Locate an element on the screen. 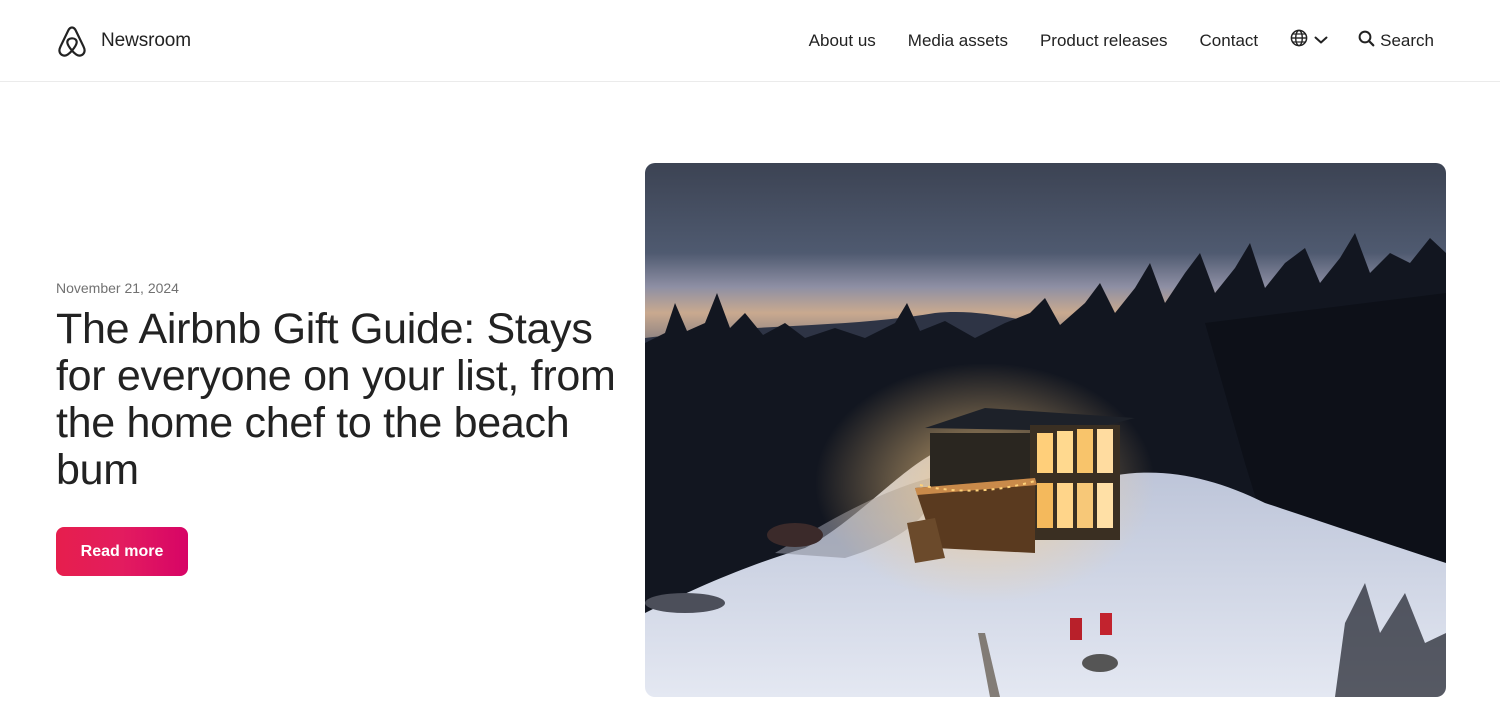 The width and height of the screenshot is (1500, 721). nav-about-us: About us is located at coordinates (842, 41).